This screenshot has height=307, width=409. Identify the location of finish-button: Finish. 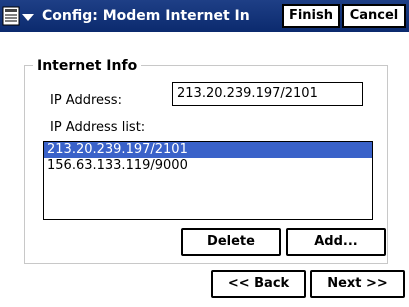
(311, 16).